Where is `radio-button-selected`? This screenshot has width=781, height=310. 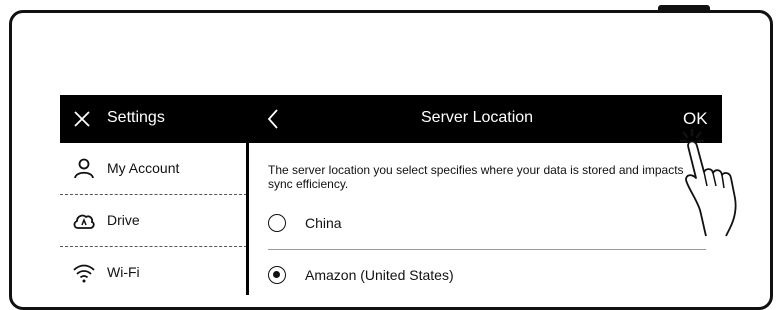
radio-button-selected is located at coordinates (277, 275).